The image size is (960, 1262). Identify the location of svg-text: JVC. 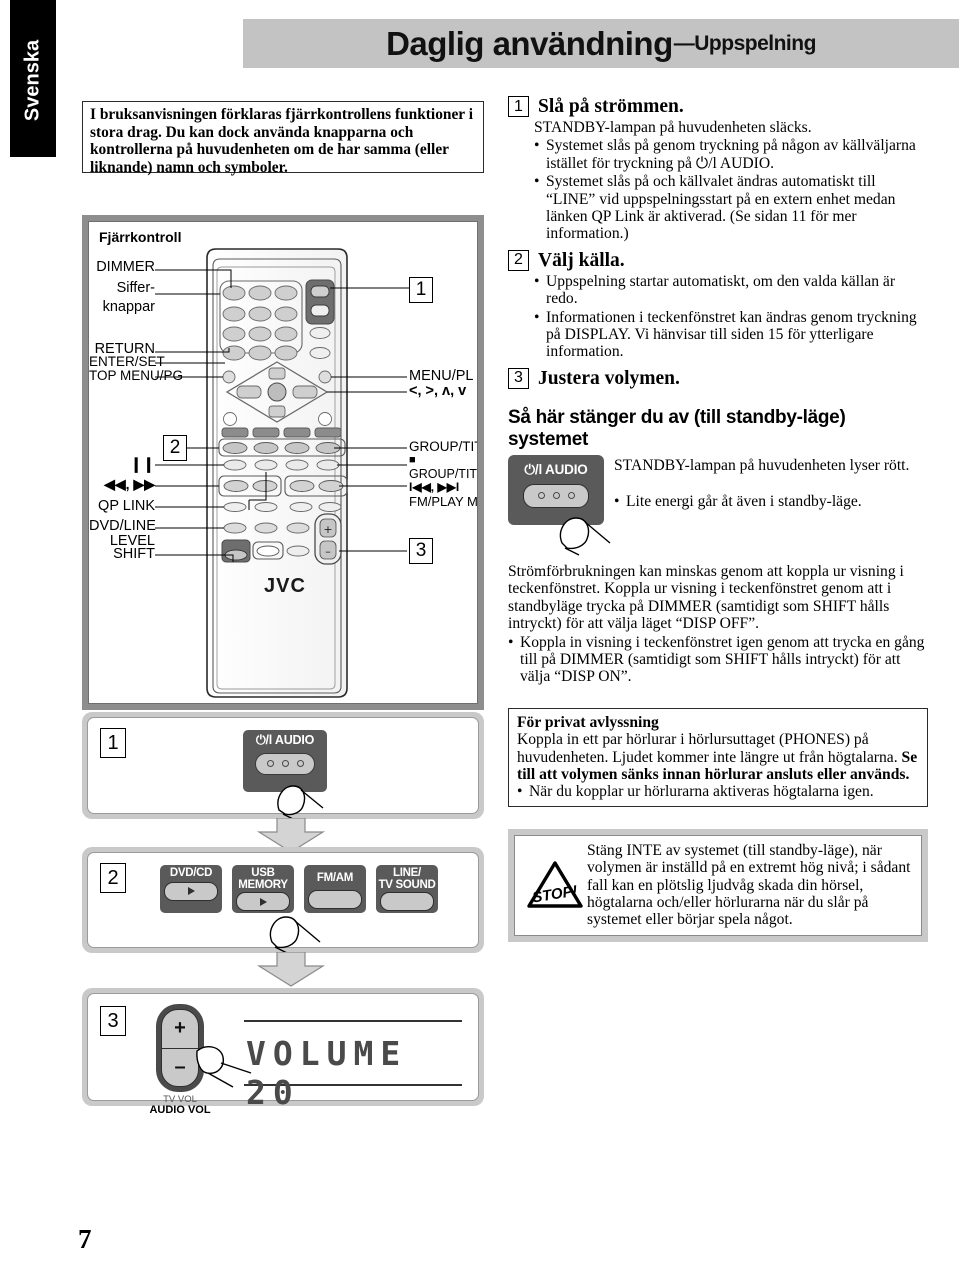
(285, 586).